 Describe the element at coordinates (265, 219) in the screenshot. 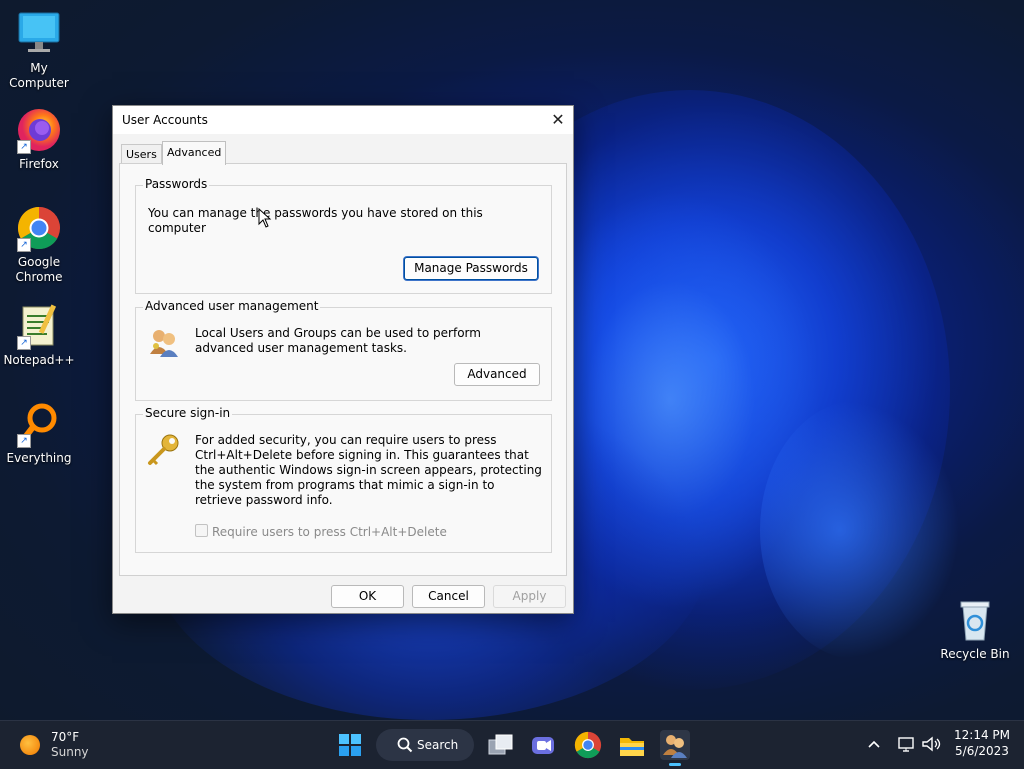

I see `mouse-cursor-icon` at that location.